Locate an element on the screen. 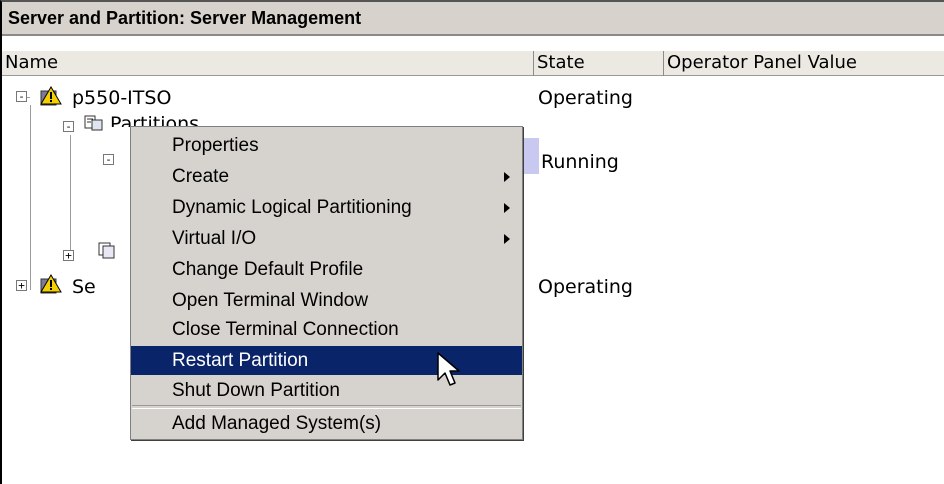 The width and height of the screenshot is (944, 484). menu-item-dynamic-logical-partitioning: Dynamic Logical Partitioning is located at coordinates (326, 207).